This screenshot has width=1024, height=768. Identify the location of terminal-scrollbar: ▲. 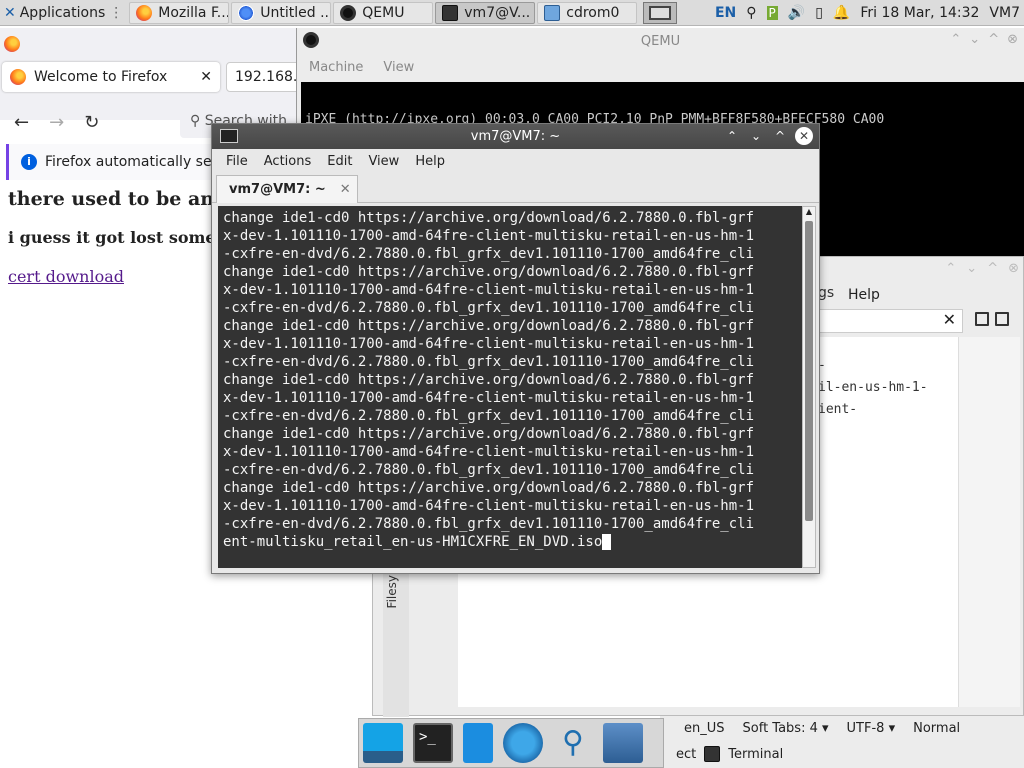
(809, 387).